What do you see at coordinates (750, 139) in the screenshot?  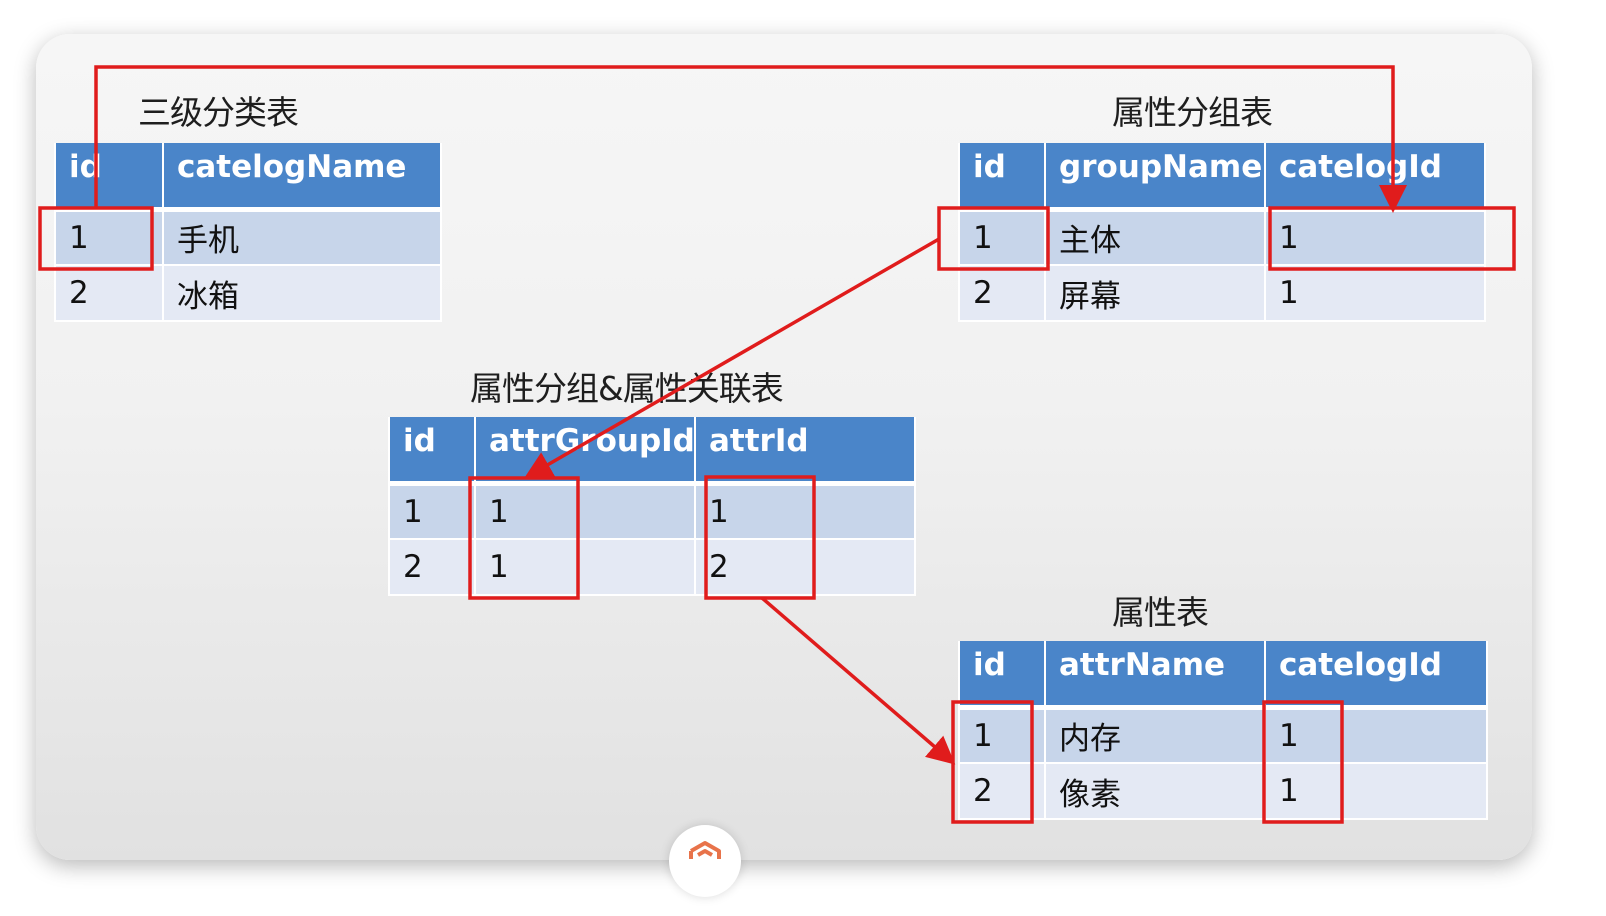 I see `category-to-group-arrow` at bounding box center [750, 139].